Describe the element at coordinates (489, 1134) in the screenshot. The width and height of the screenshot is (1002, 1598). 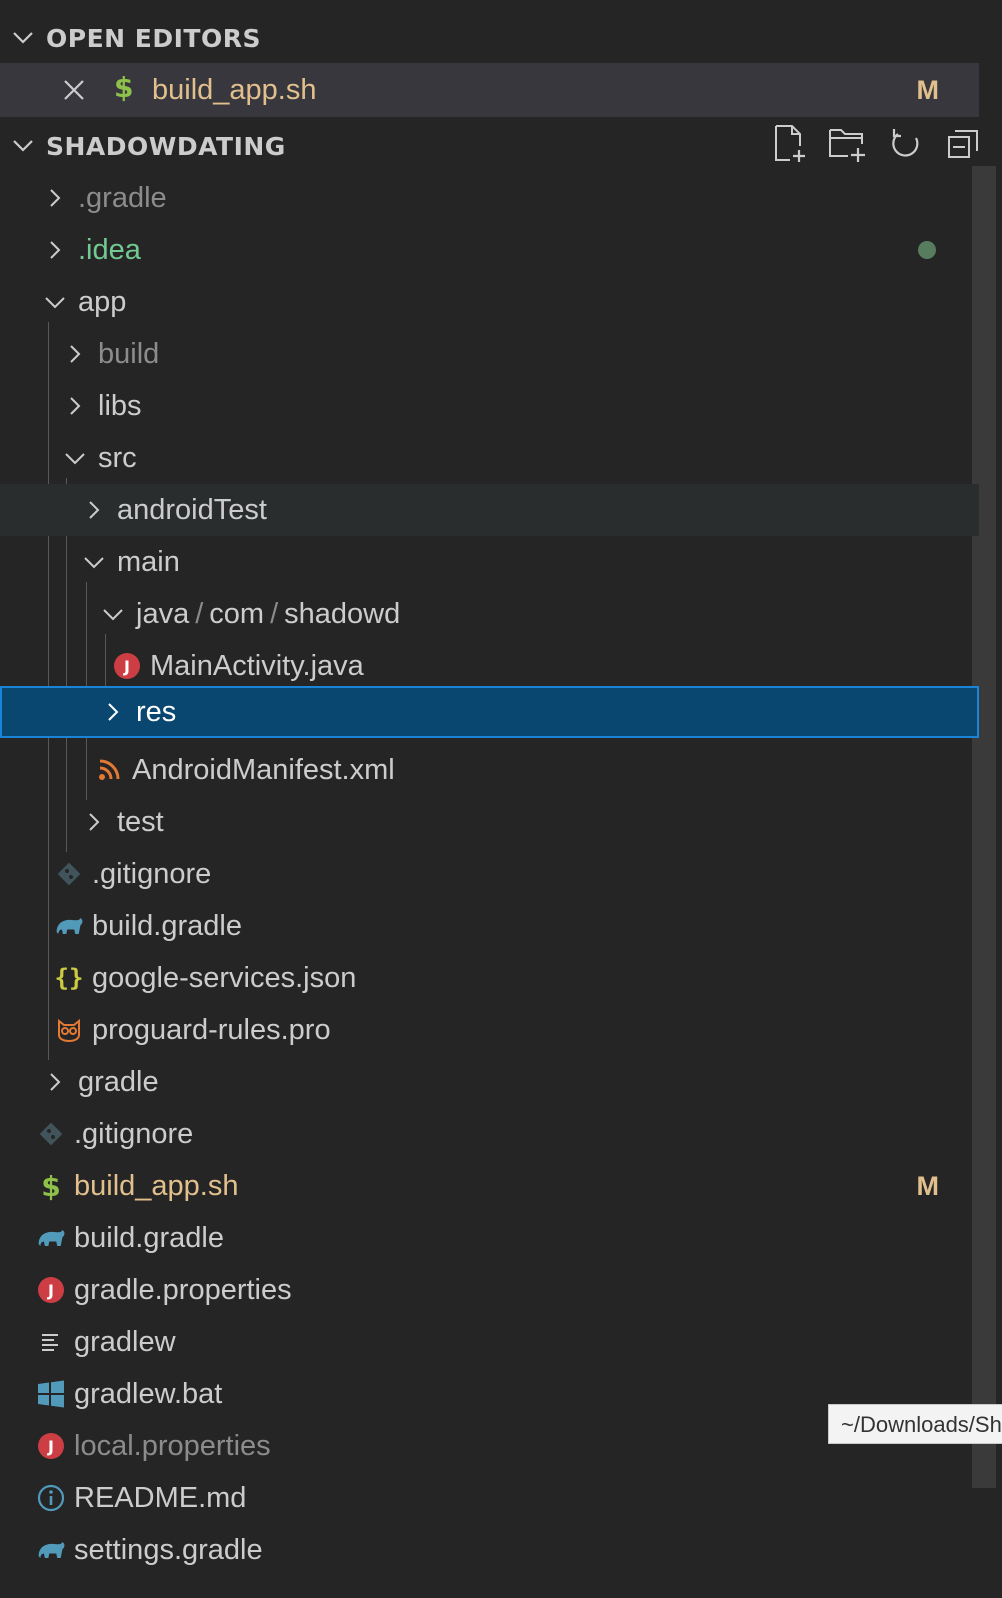
I see `tree-item-root-gitignore-file: .gitignore` at that location.